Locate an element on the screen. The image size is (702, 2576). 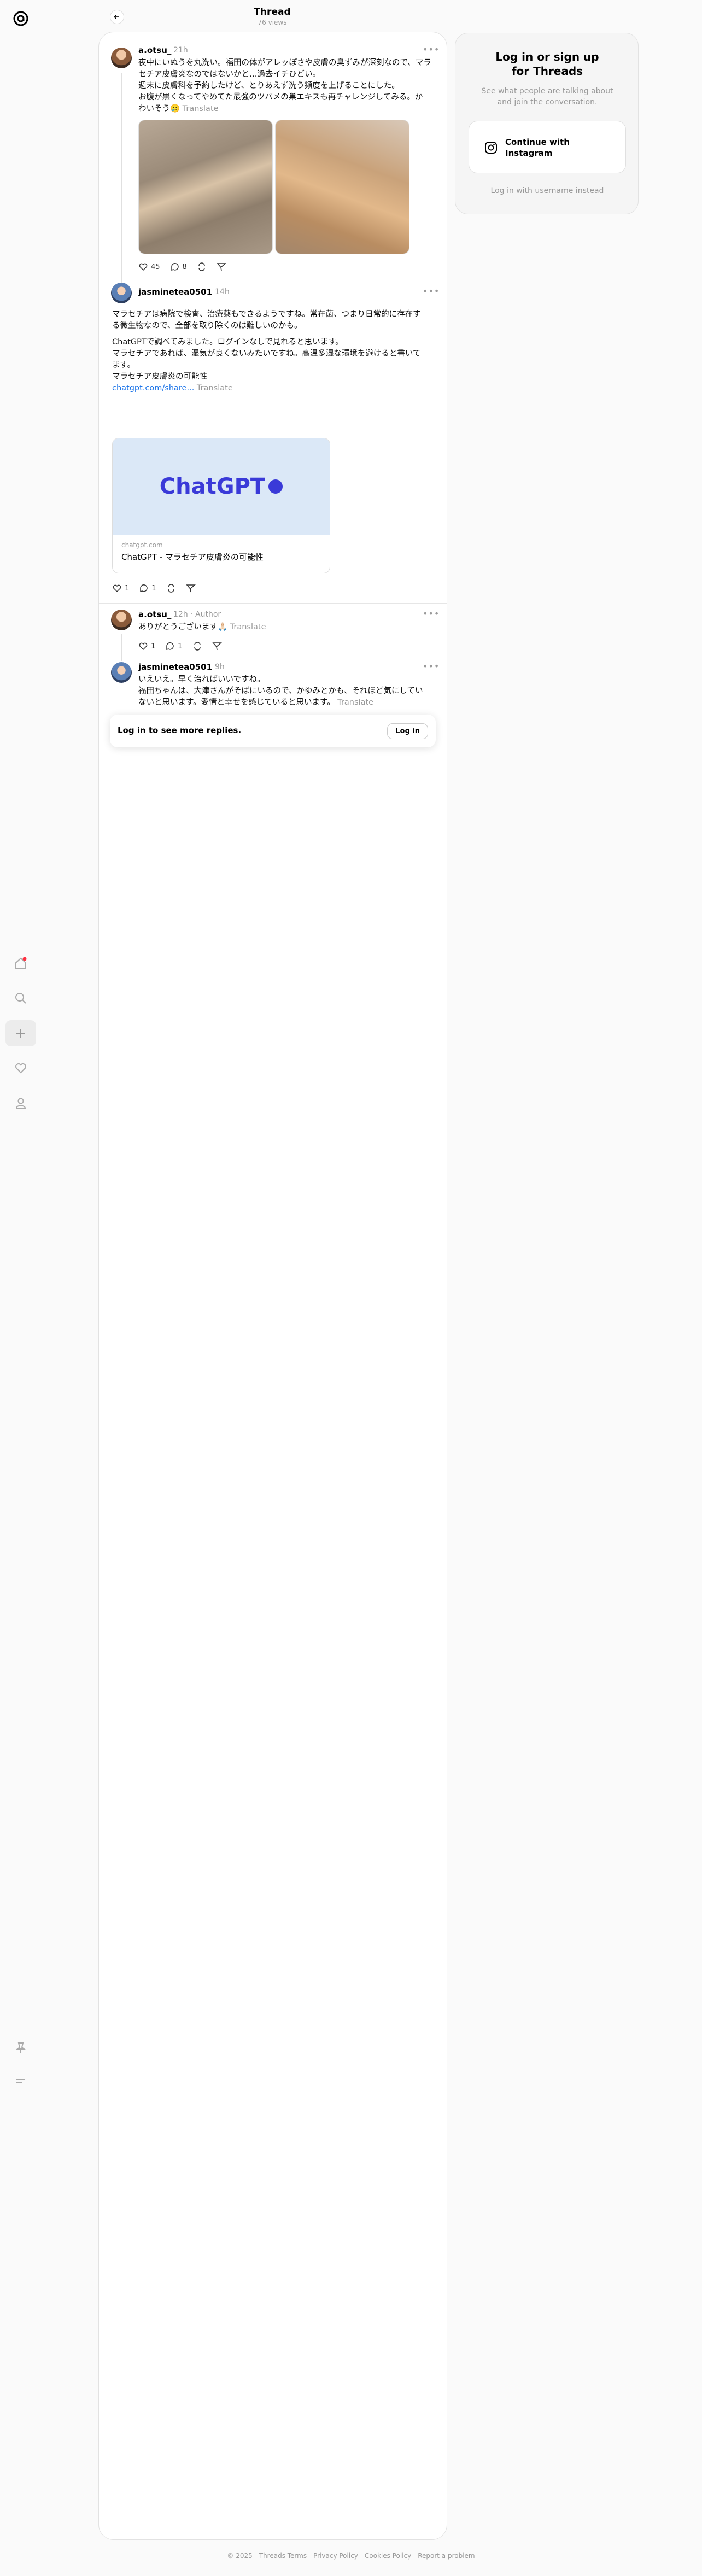
reply-button: 8 is located at coordinates (178, 267).